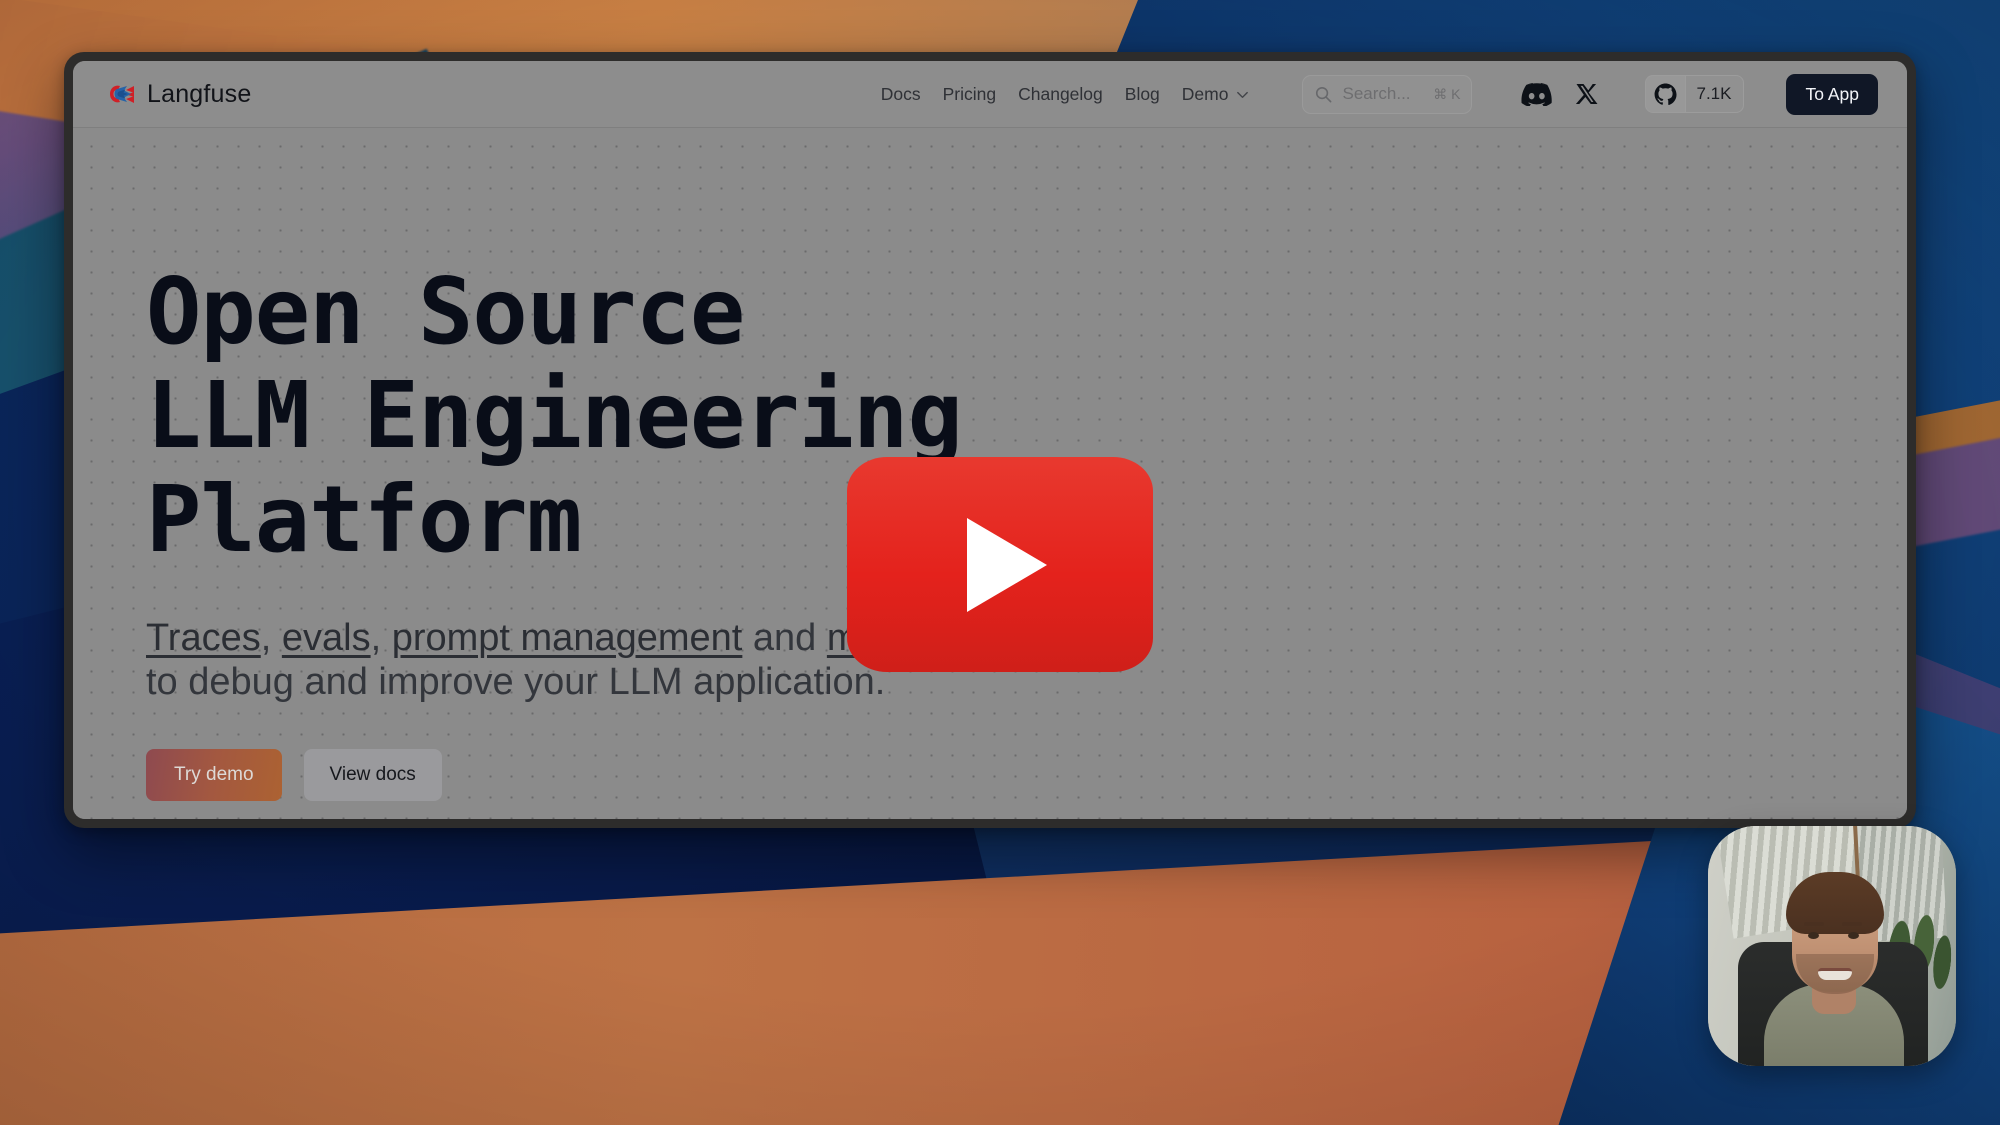  I want to click on search-input: Search... ⌘ K, so click(1387, 94).